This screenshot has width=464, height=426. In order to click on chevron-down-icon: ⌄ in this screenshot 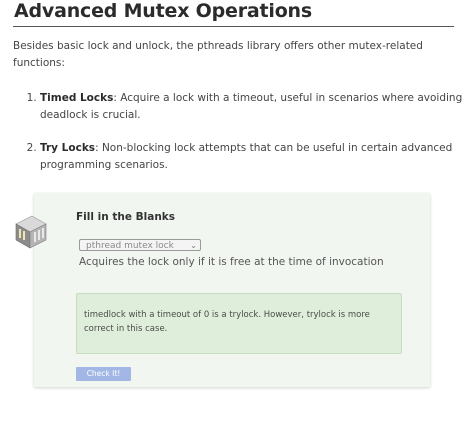, I will do `click(193, 245)`.